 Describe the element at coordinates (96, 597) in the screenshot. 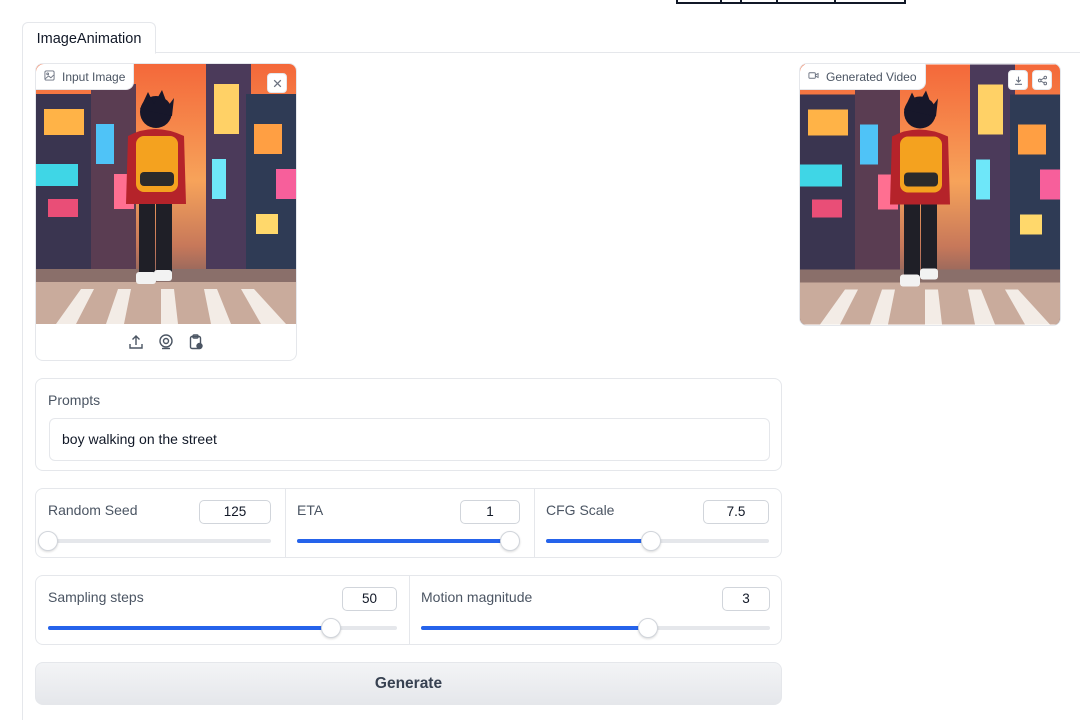

I see `sampling-steps-label: Sampling steps` at that location.